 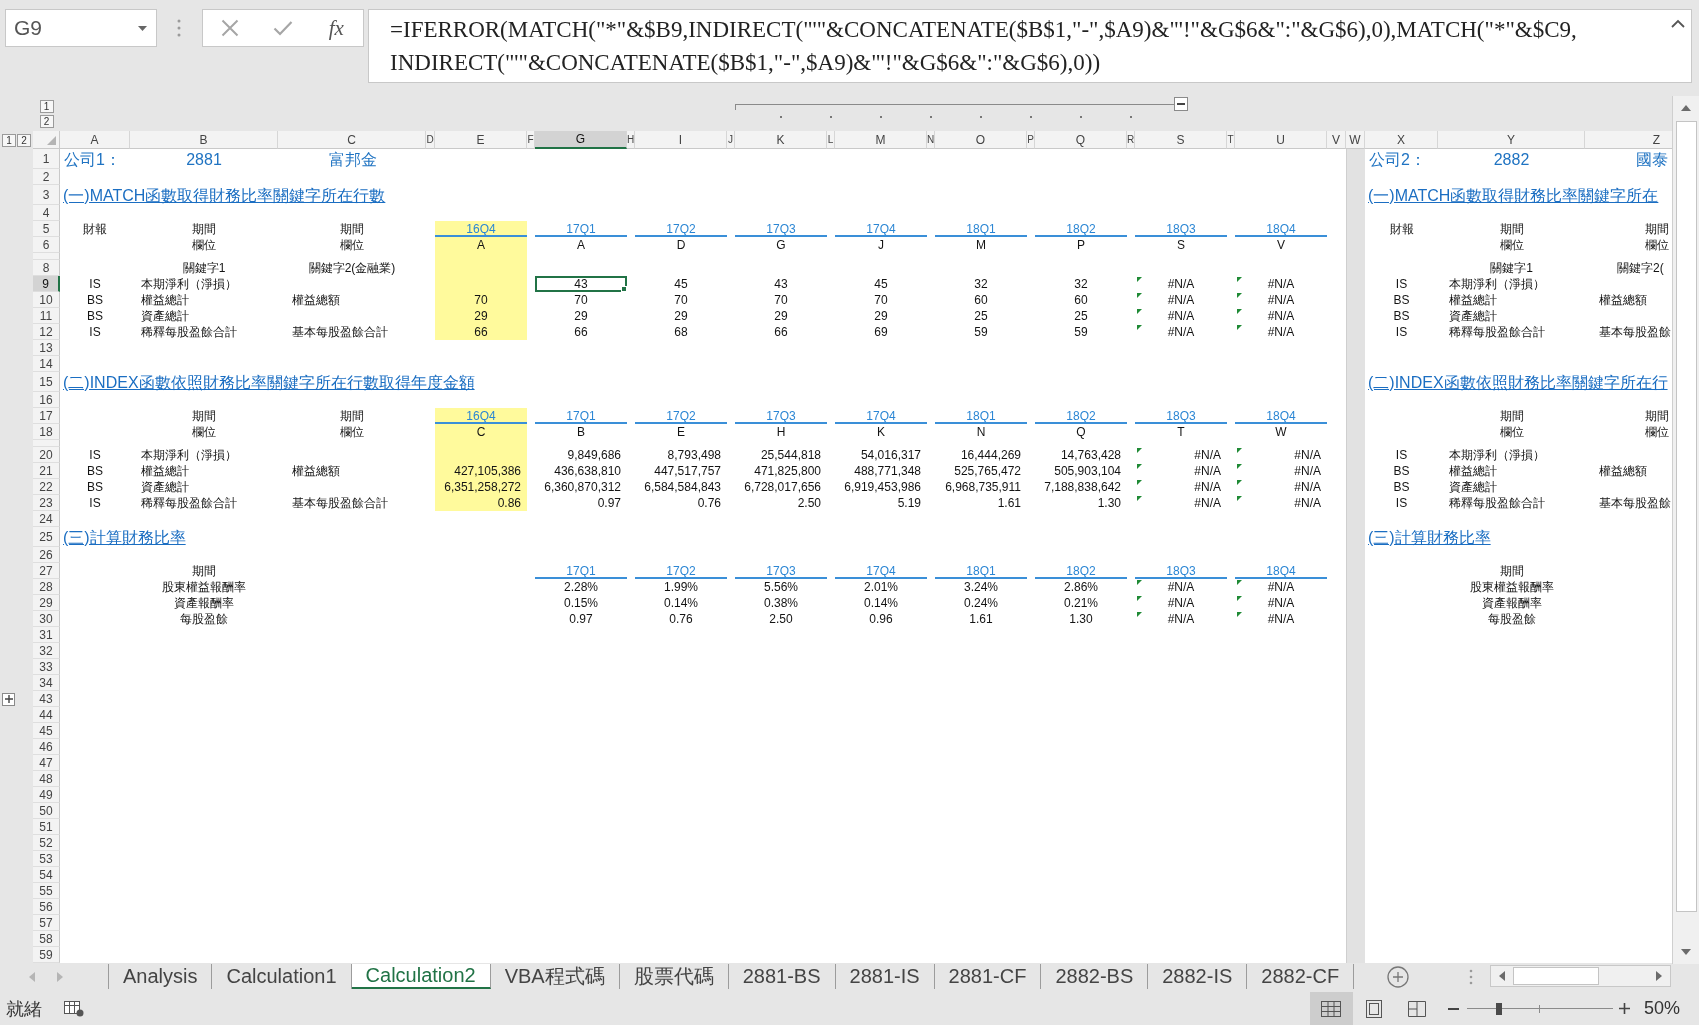 What do you see at coordinates (46, 667) in the screenshot?
I see `row-header: 33` at bounding box center [46, 667].